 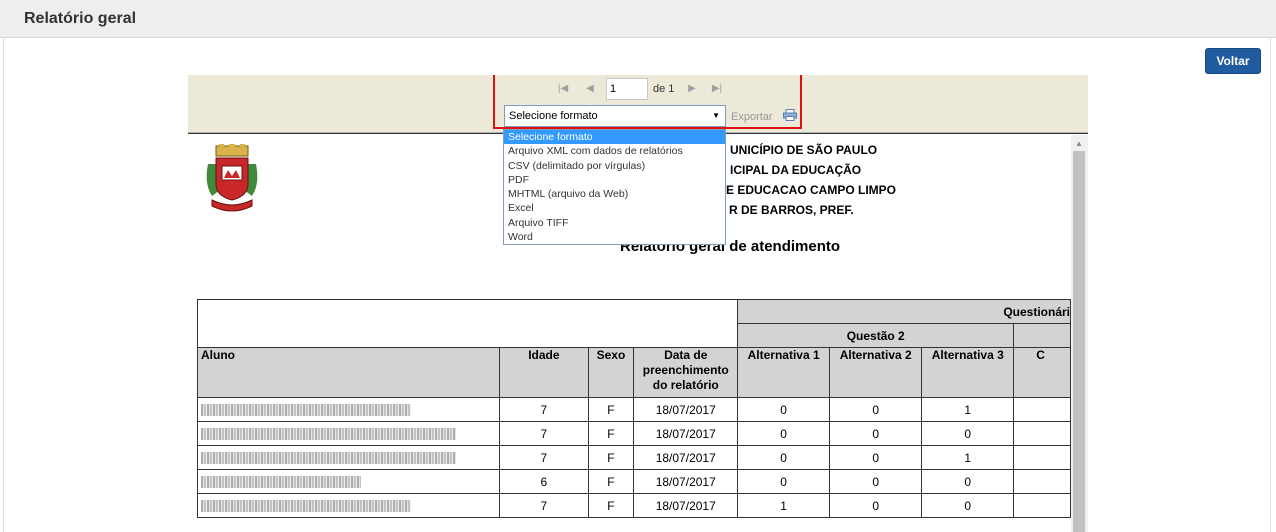 What do you see at coordinates (876, 372) in the screenshot?
I see `column-header-alt2: Alternativa 2` at bounding box center [876, 372].